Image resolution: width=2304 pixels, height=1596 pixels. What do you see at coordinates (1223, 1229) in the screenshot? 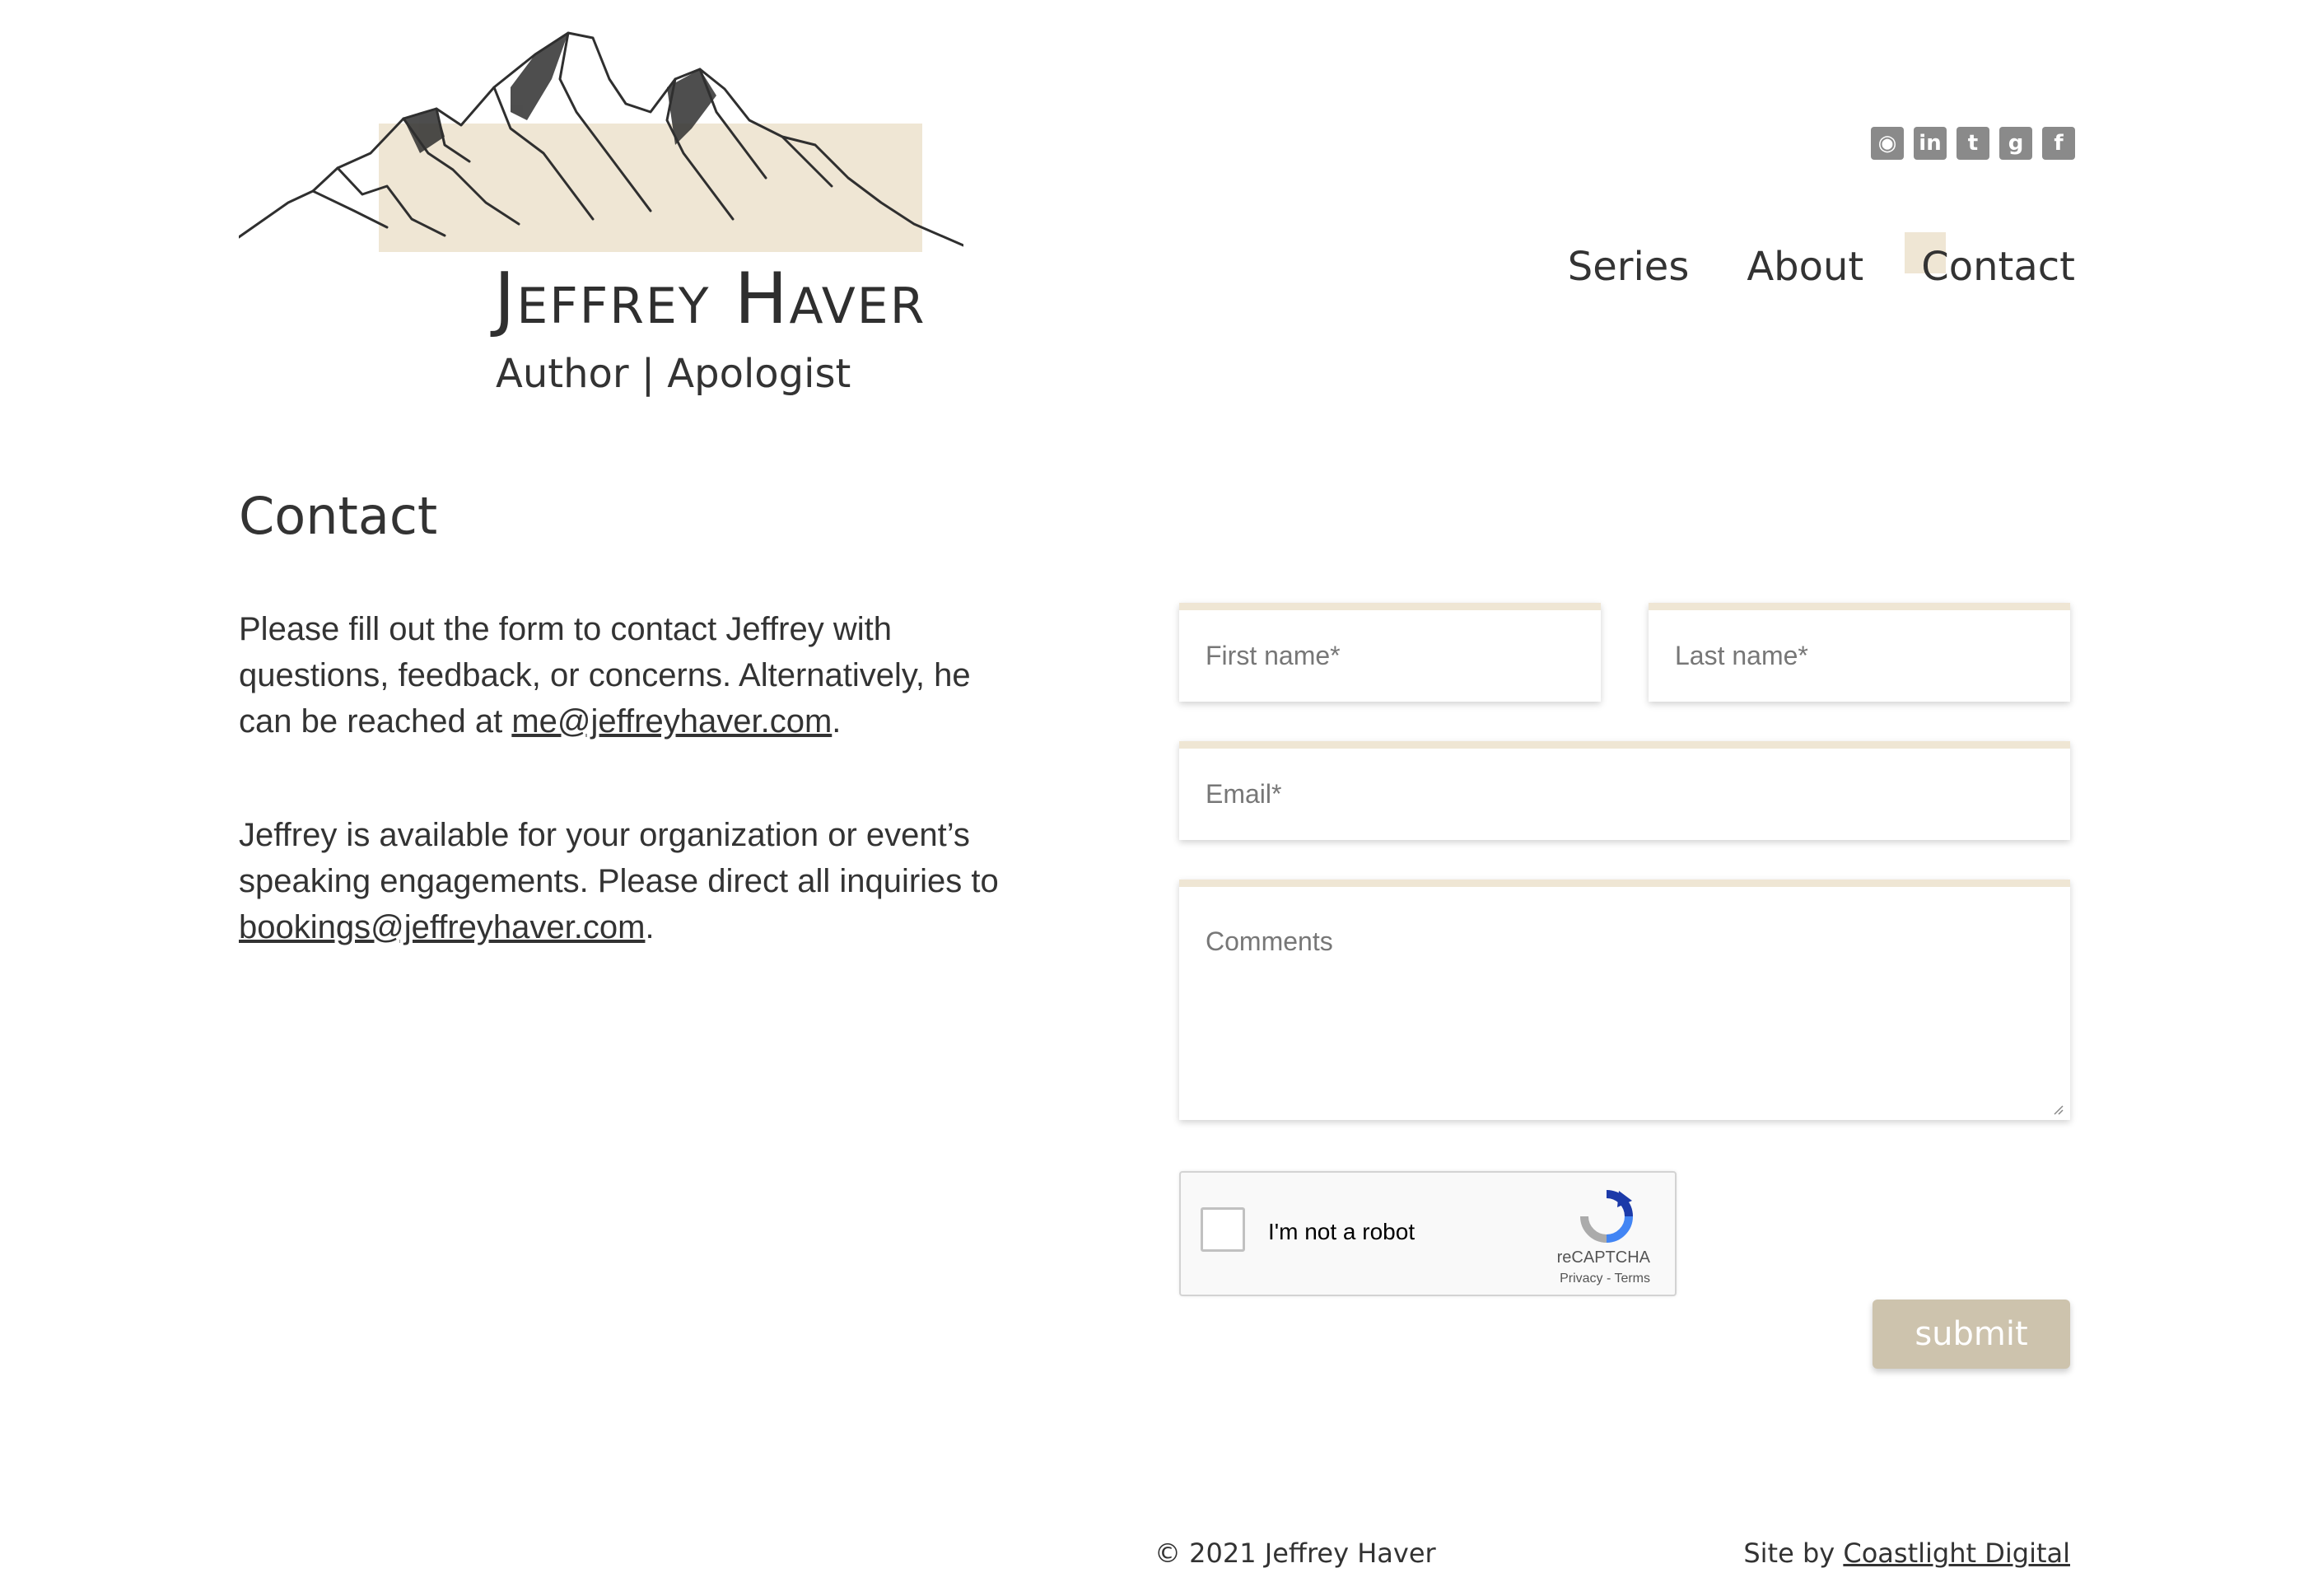
I see `recaptcha-checkbox` at bounding box center [1223, 1229].